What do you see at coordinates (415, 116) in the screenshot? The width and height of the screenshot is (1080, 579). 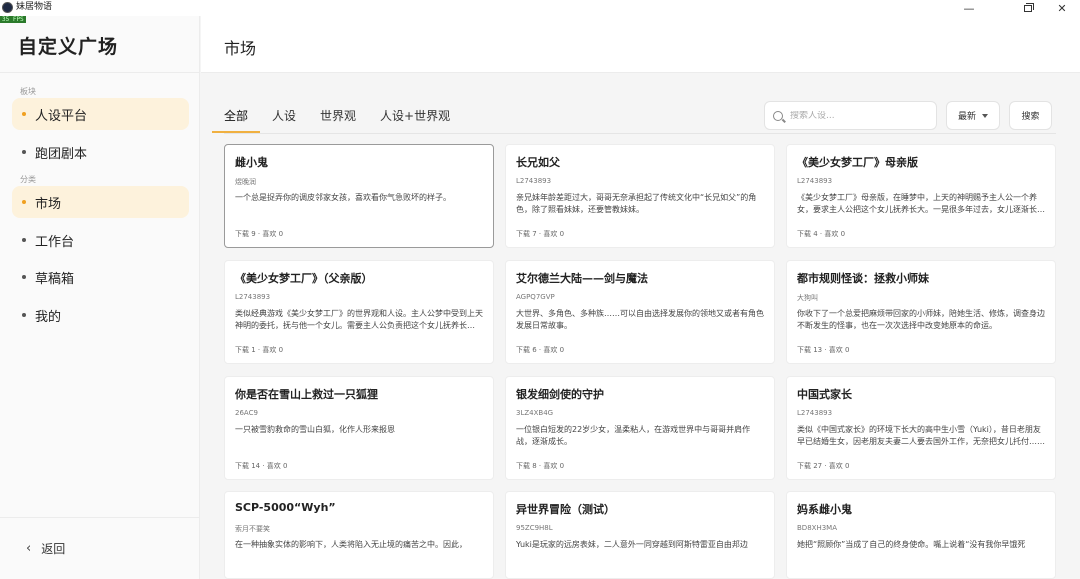 I see `tab-persona-worldview: 人设+世界观` at bounding box center [415, 116].